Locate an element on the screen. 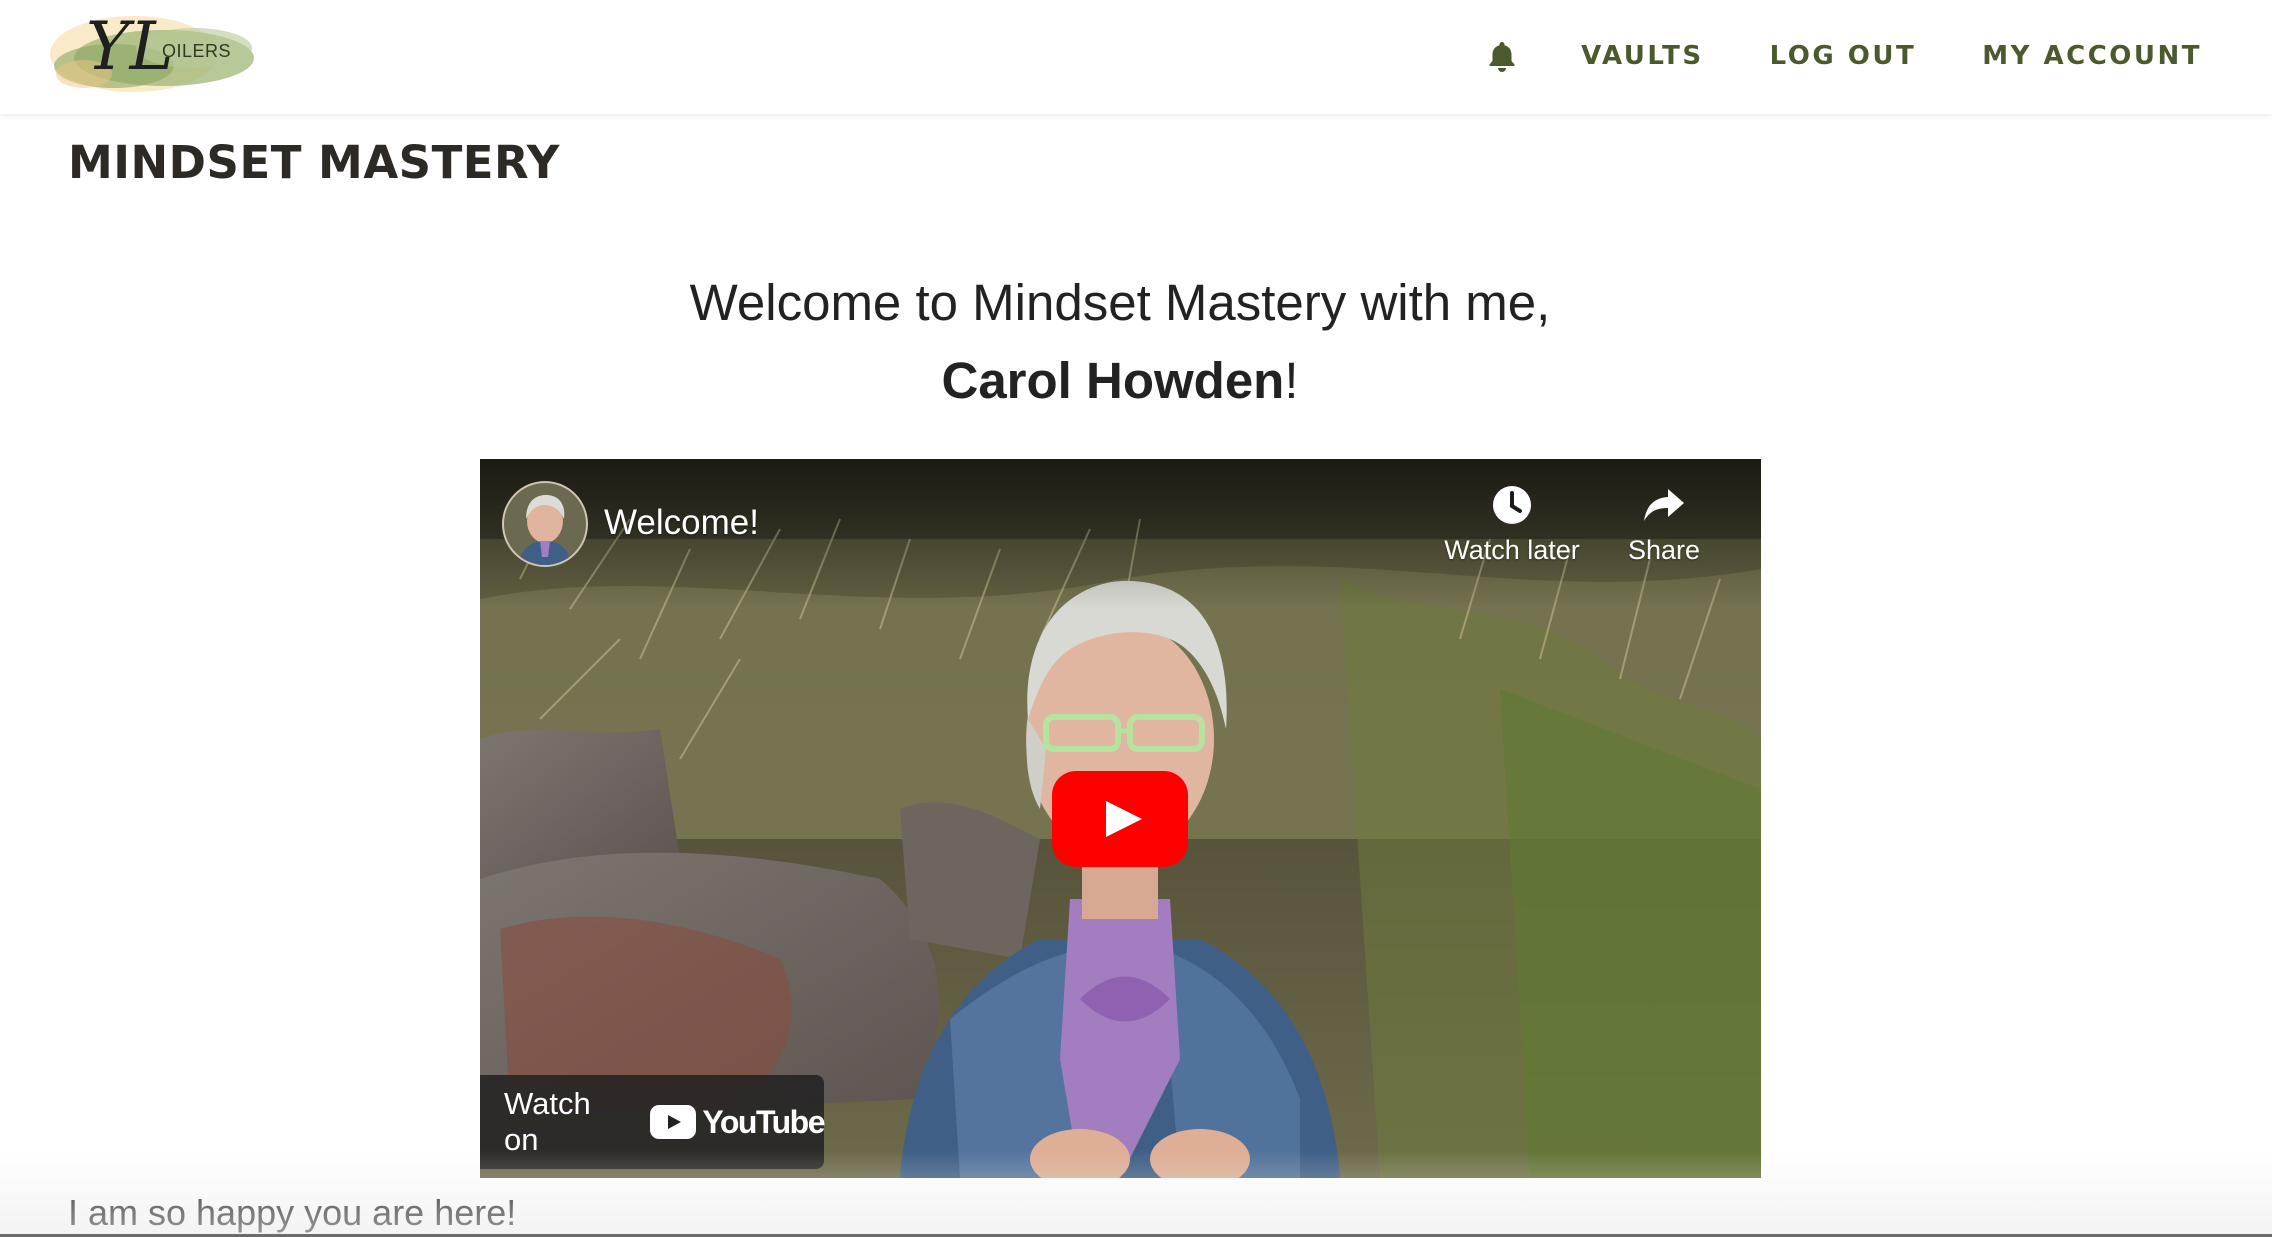  welcome-line-1: Welcome to Mindset Mastery with me, is located at coordinates (1120, 302).